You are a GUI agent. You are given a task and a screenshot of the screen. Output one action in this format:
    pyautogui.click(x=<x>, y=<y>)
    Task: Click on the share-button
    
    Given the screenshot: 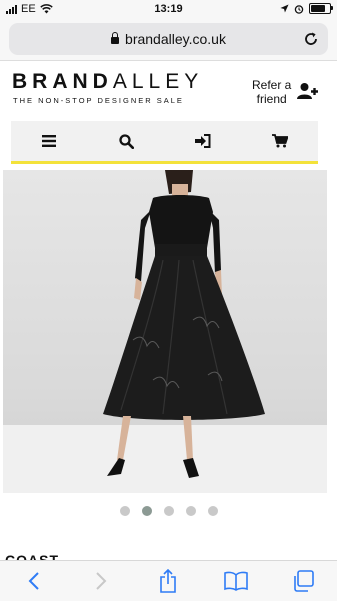 What is the action you would take?
    pyautogui.click(x=168, y=581)
    